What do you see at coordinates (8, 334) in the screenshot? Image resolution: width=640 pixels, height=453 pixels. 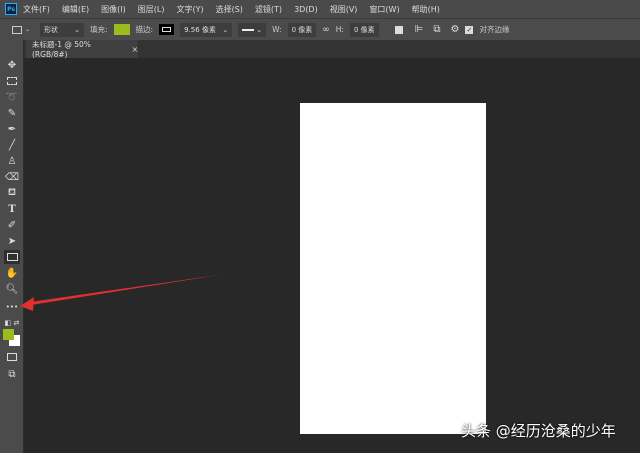 I see `foreground-color-swatch` at bounding box center [8, 334].